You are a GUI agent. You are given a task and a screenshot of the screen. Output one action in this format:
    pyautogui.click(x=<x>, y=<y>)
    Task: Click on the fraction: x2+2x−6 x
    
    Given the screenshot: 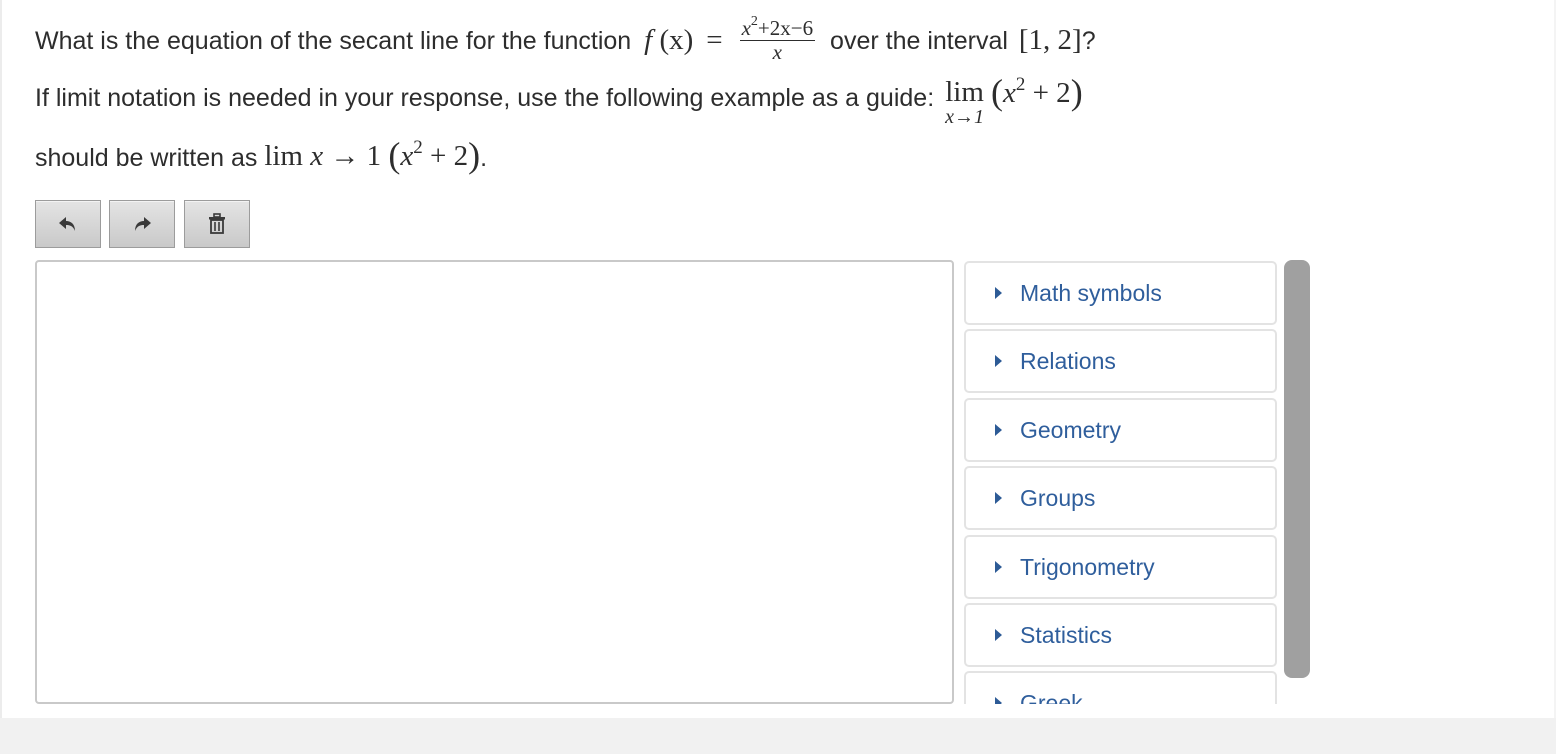 What is the action you would take?
    pyautogui.click(x=777, y=39)
    